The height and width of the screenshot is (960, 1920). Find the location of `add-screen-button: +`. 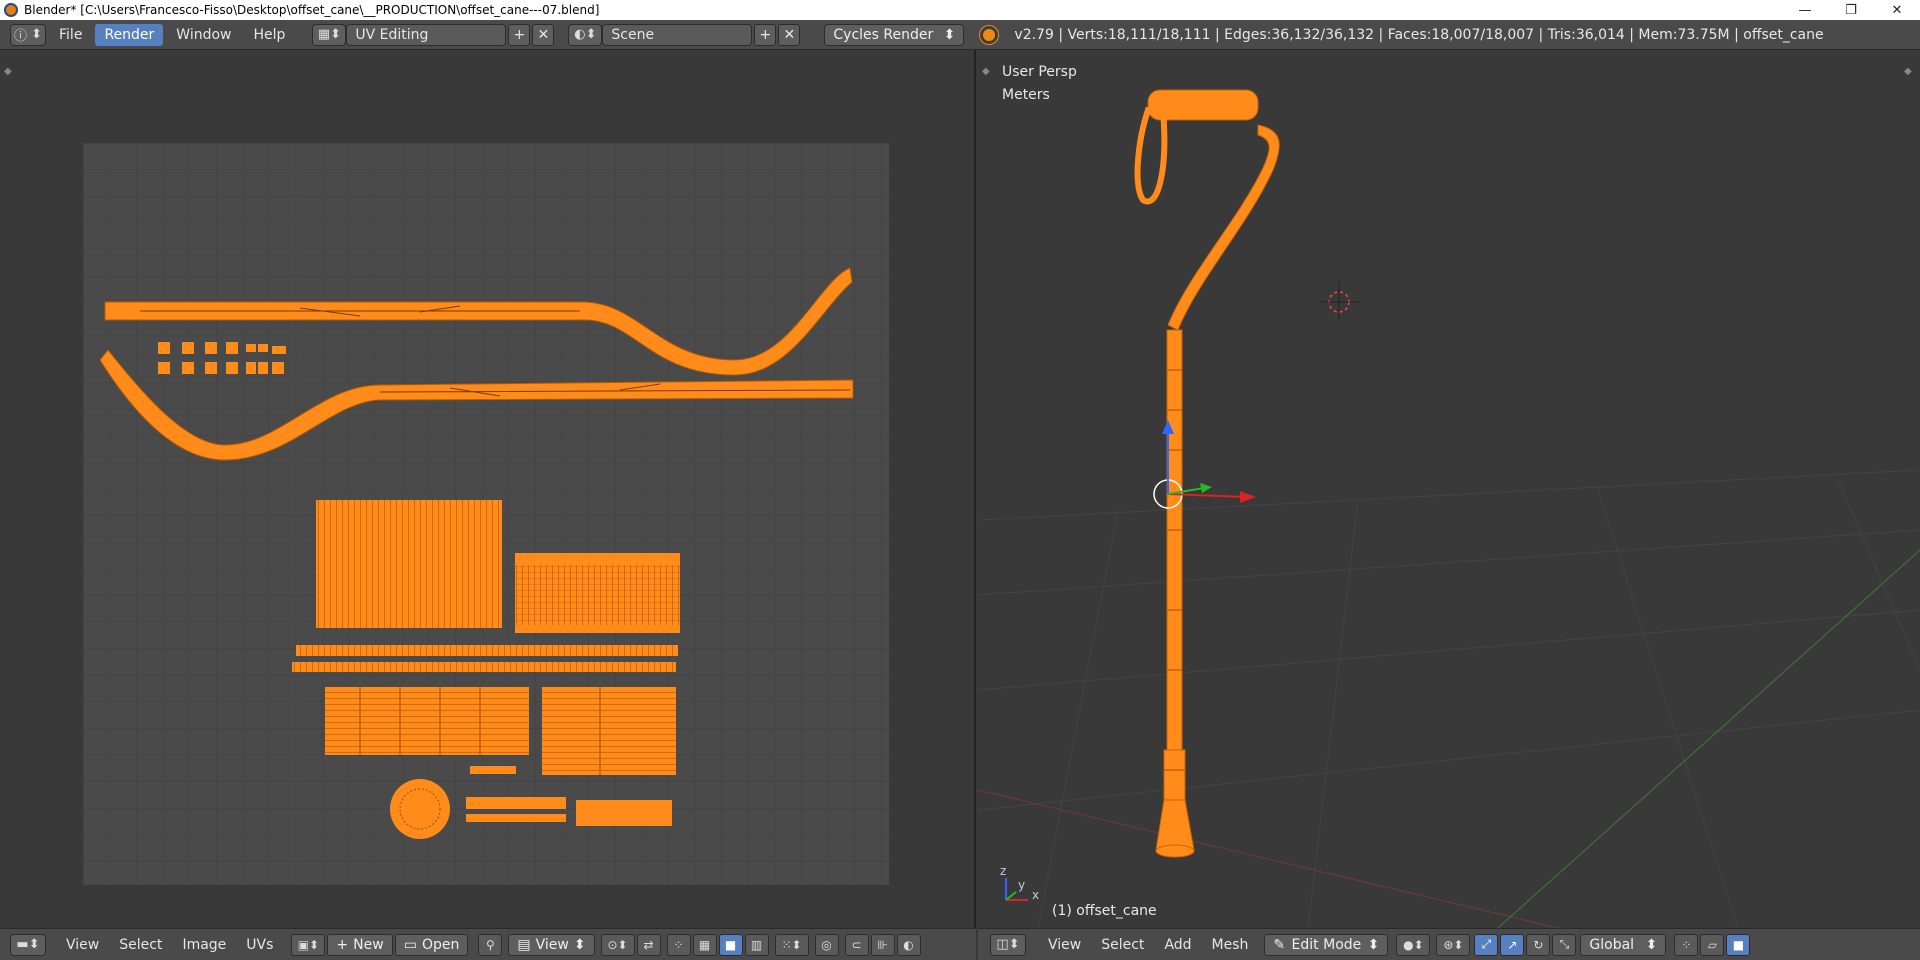

add-screen-button: + is located at coordinates (519, 34).